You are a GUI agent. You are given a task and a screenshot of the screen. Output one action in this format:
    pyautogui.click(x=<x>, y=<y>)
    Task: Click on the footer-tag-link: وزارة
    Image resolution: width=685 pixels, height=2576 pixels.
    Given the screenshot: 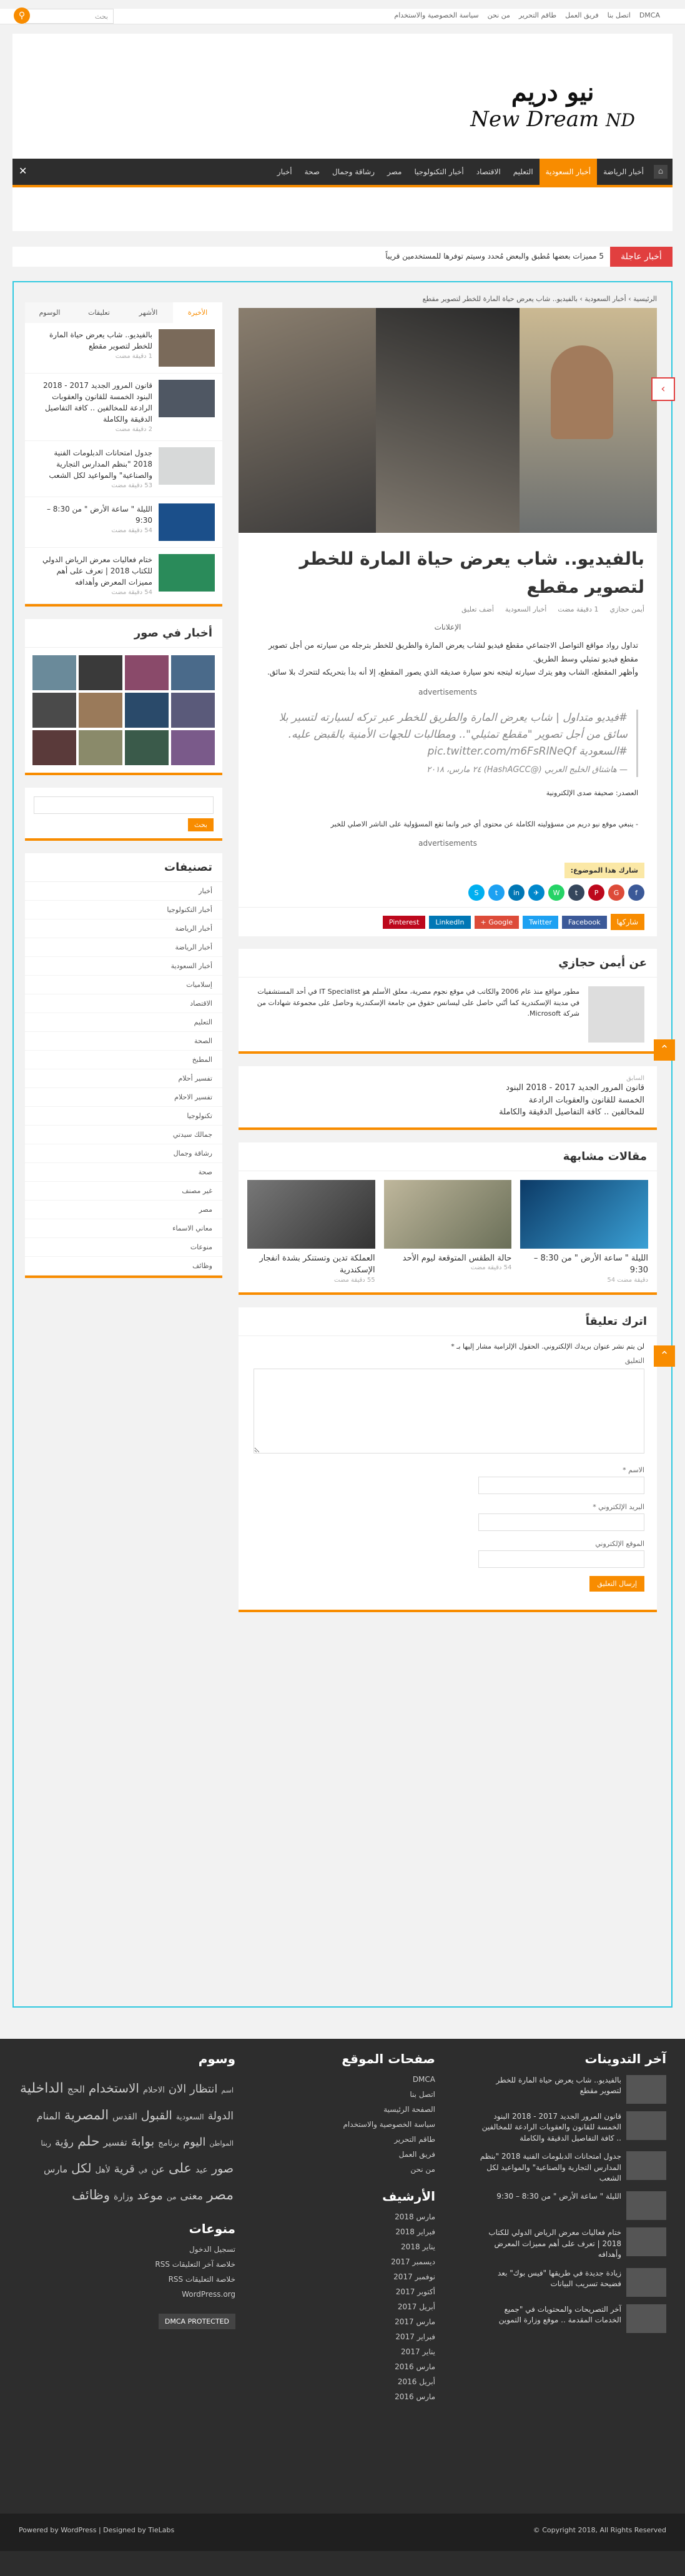 What is the action you would take?
    pyautogui.click(x=124, y=2197)
    